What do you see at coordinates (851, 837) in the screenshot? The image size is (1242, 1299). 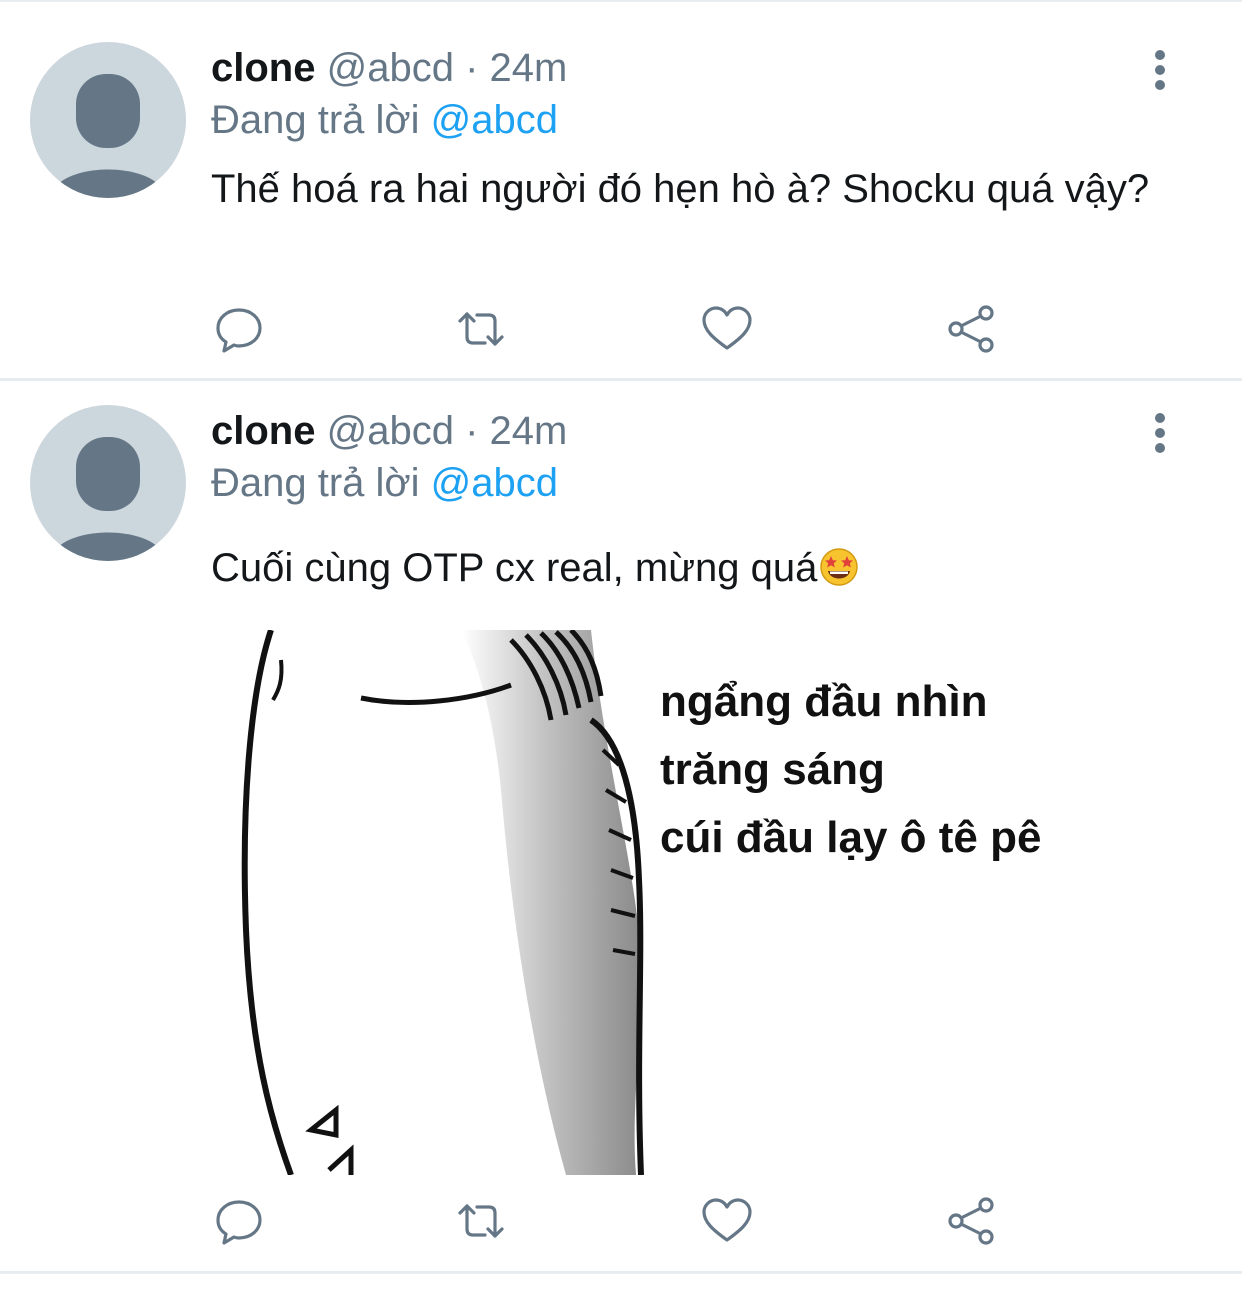 I see `meme-caption-line: cúi đầu lạy ô tê pê` at bounding box center [851, 837].